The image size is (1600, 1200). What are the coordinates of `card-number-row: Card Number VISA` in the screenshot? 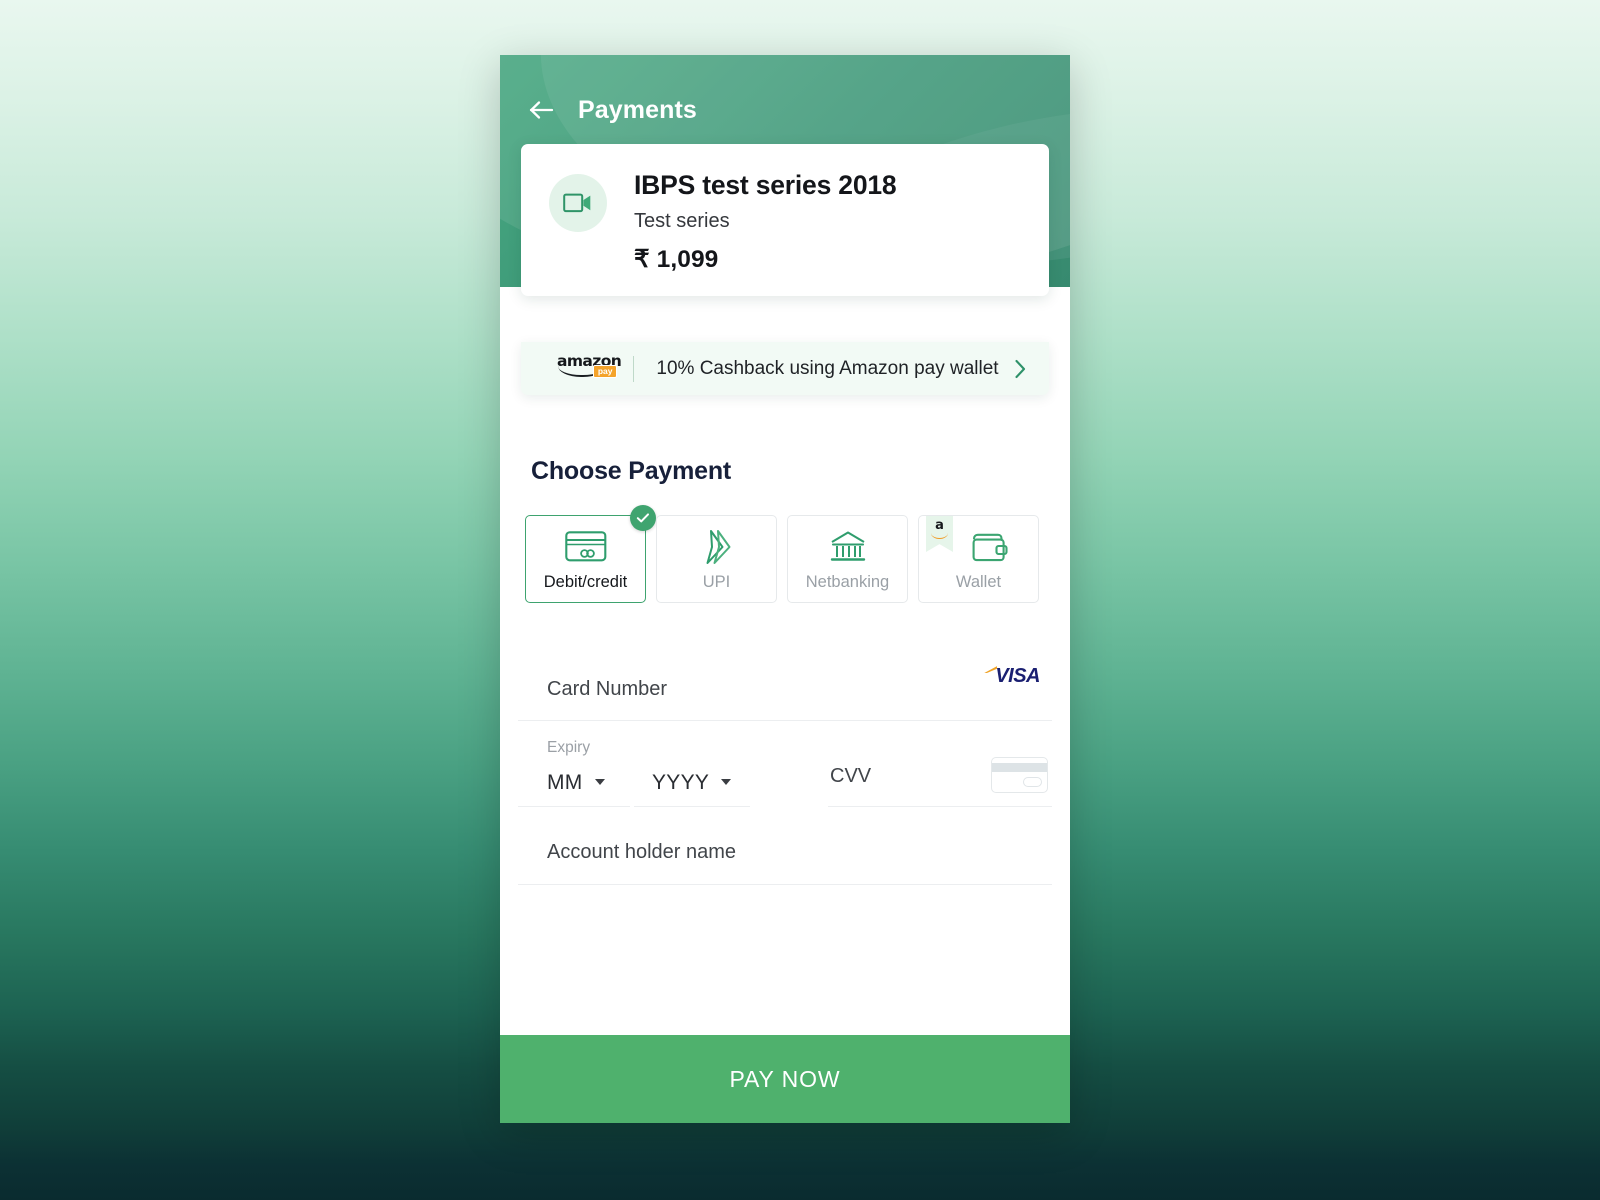 It's located at (785, 690).